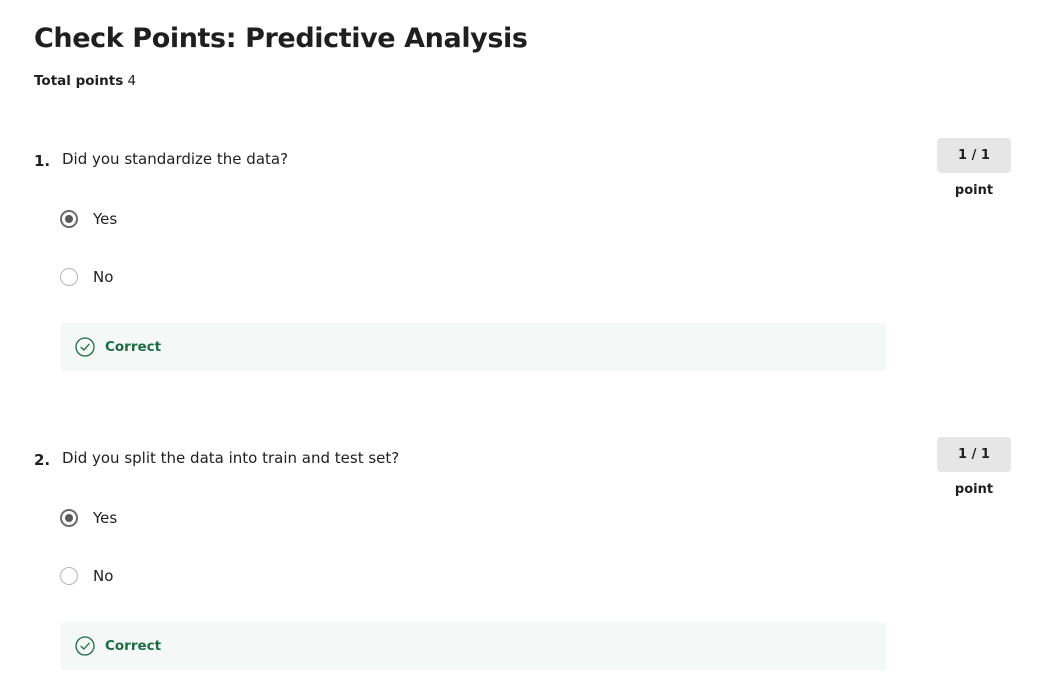  Describe the element at coordinates (175, 159) in the screenshot. I see `question-text: Did you standardize the data?` at that location.